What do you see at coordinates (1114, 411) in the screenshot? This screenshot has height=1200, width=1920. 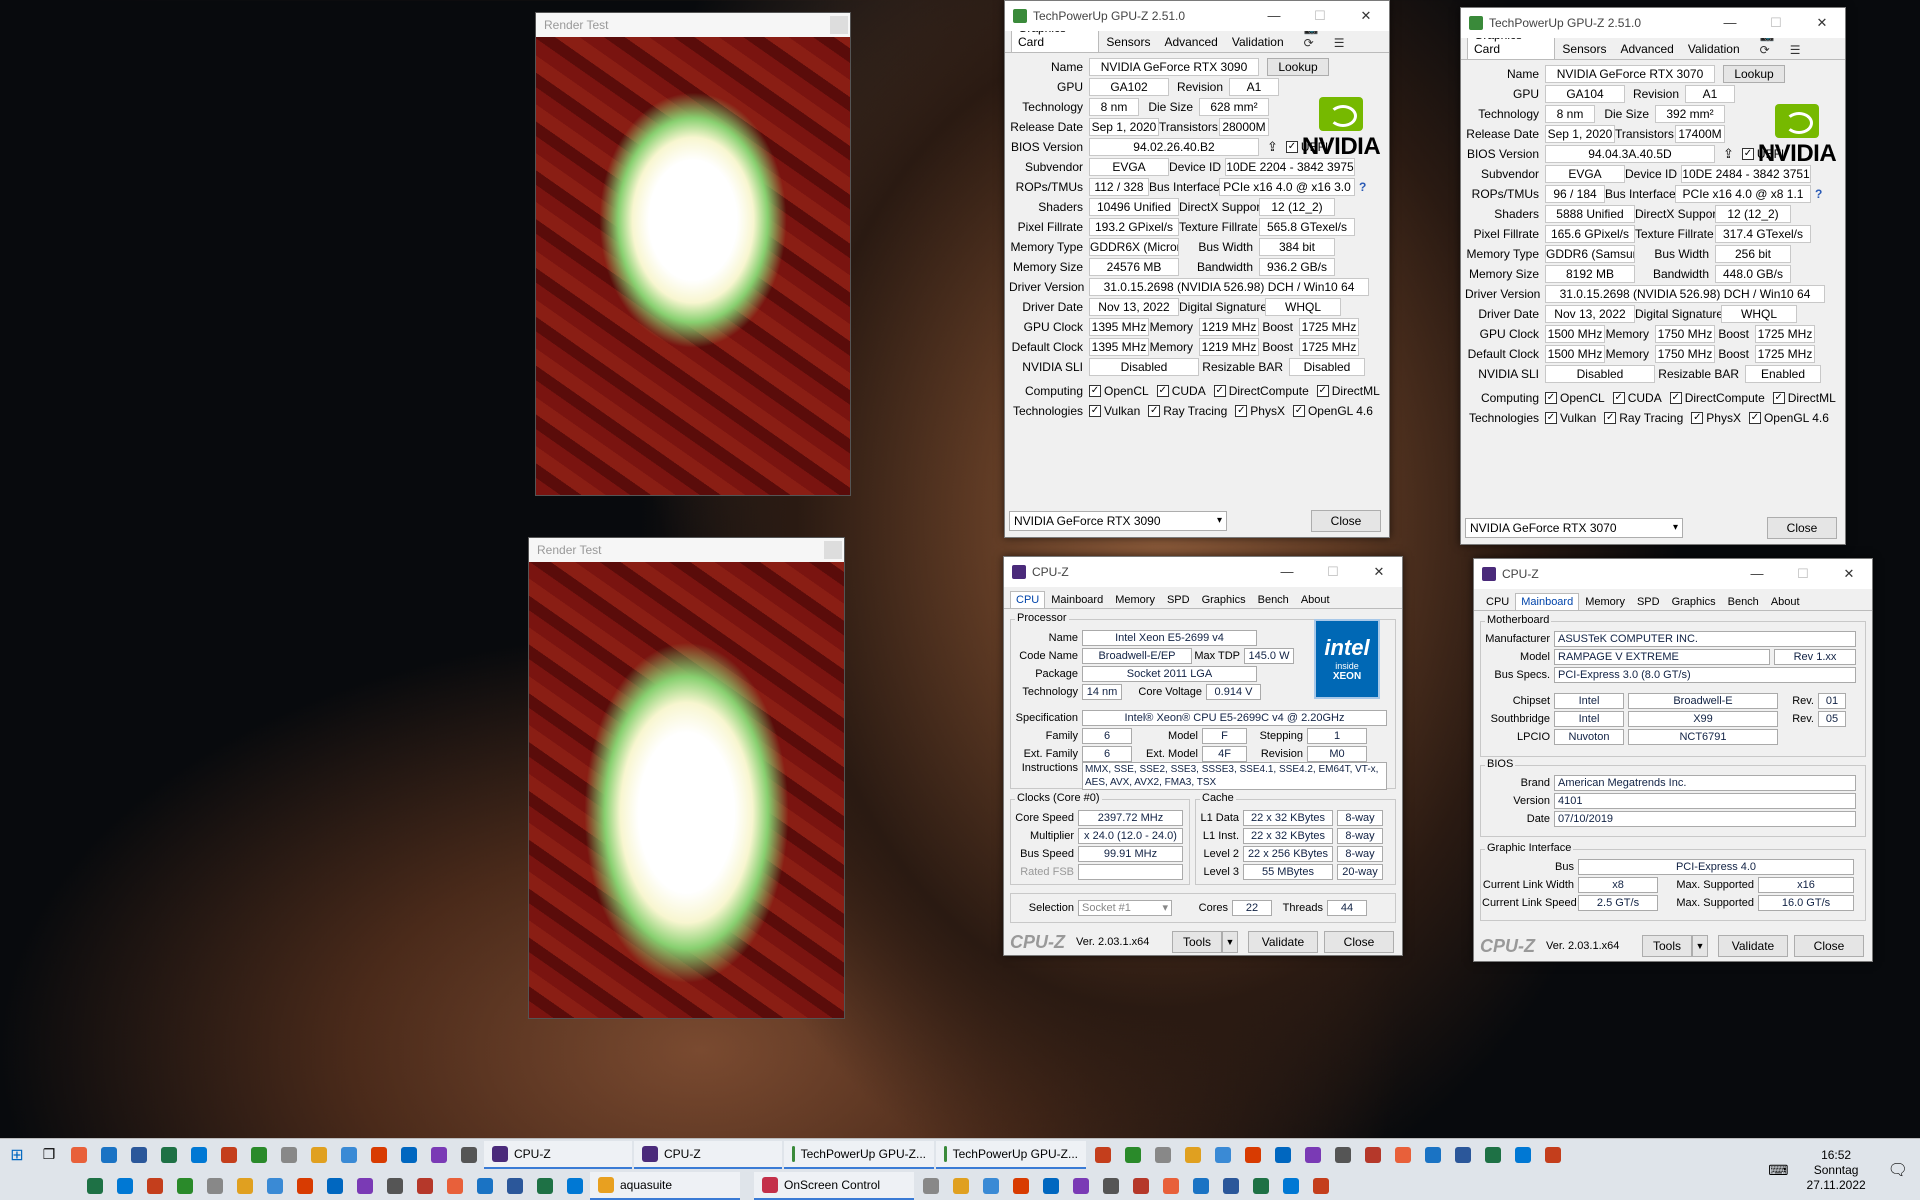 I see `technologies-checkbox-vulkan: ✓ Vulkan` at bounding box center [1114, 411].